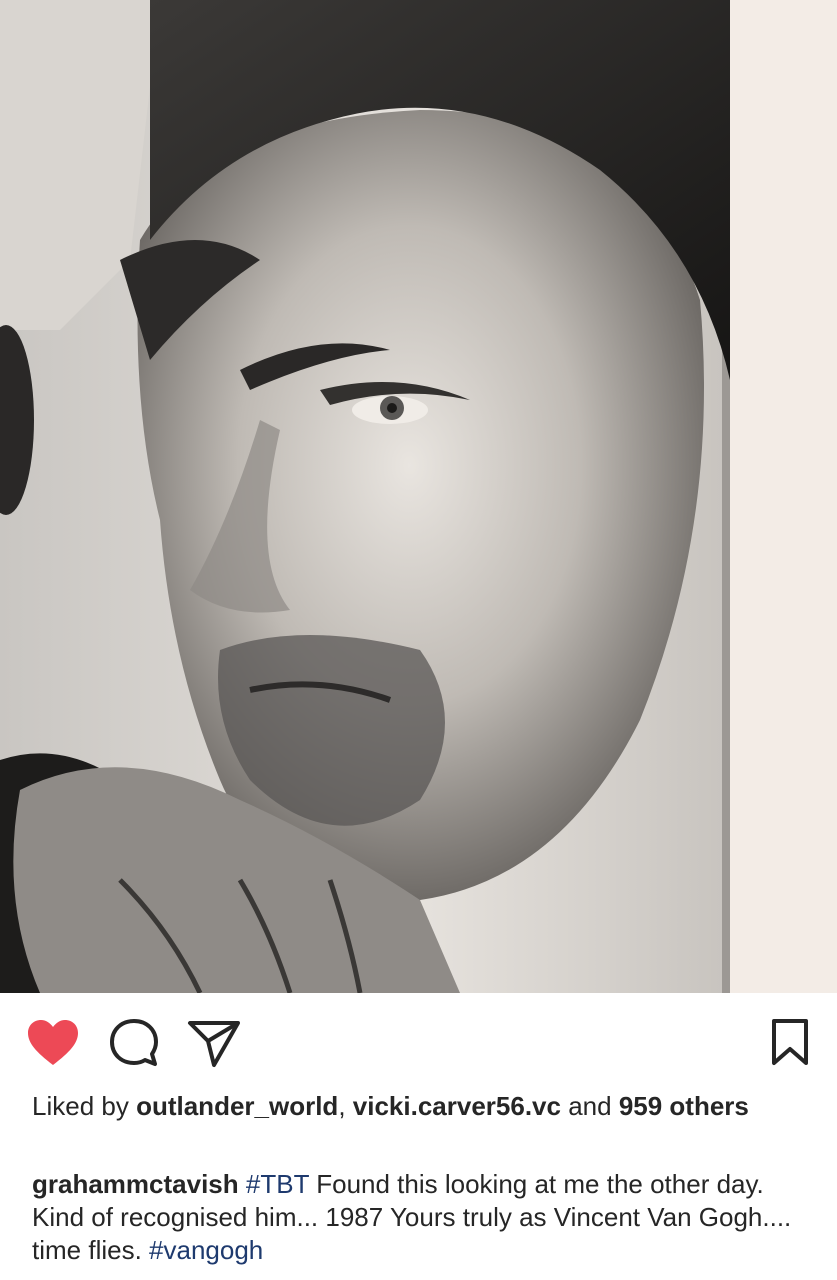  What do you see at coordinates (237, 1106) in the screenshot?
I see `liker-username-1: outlander_world` at bounding box center [237, 1106].